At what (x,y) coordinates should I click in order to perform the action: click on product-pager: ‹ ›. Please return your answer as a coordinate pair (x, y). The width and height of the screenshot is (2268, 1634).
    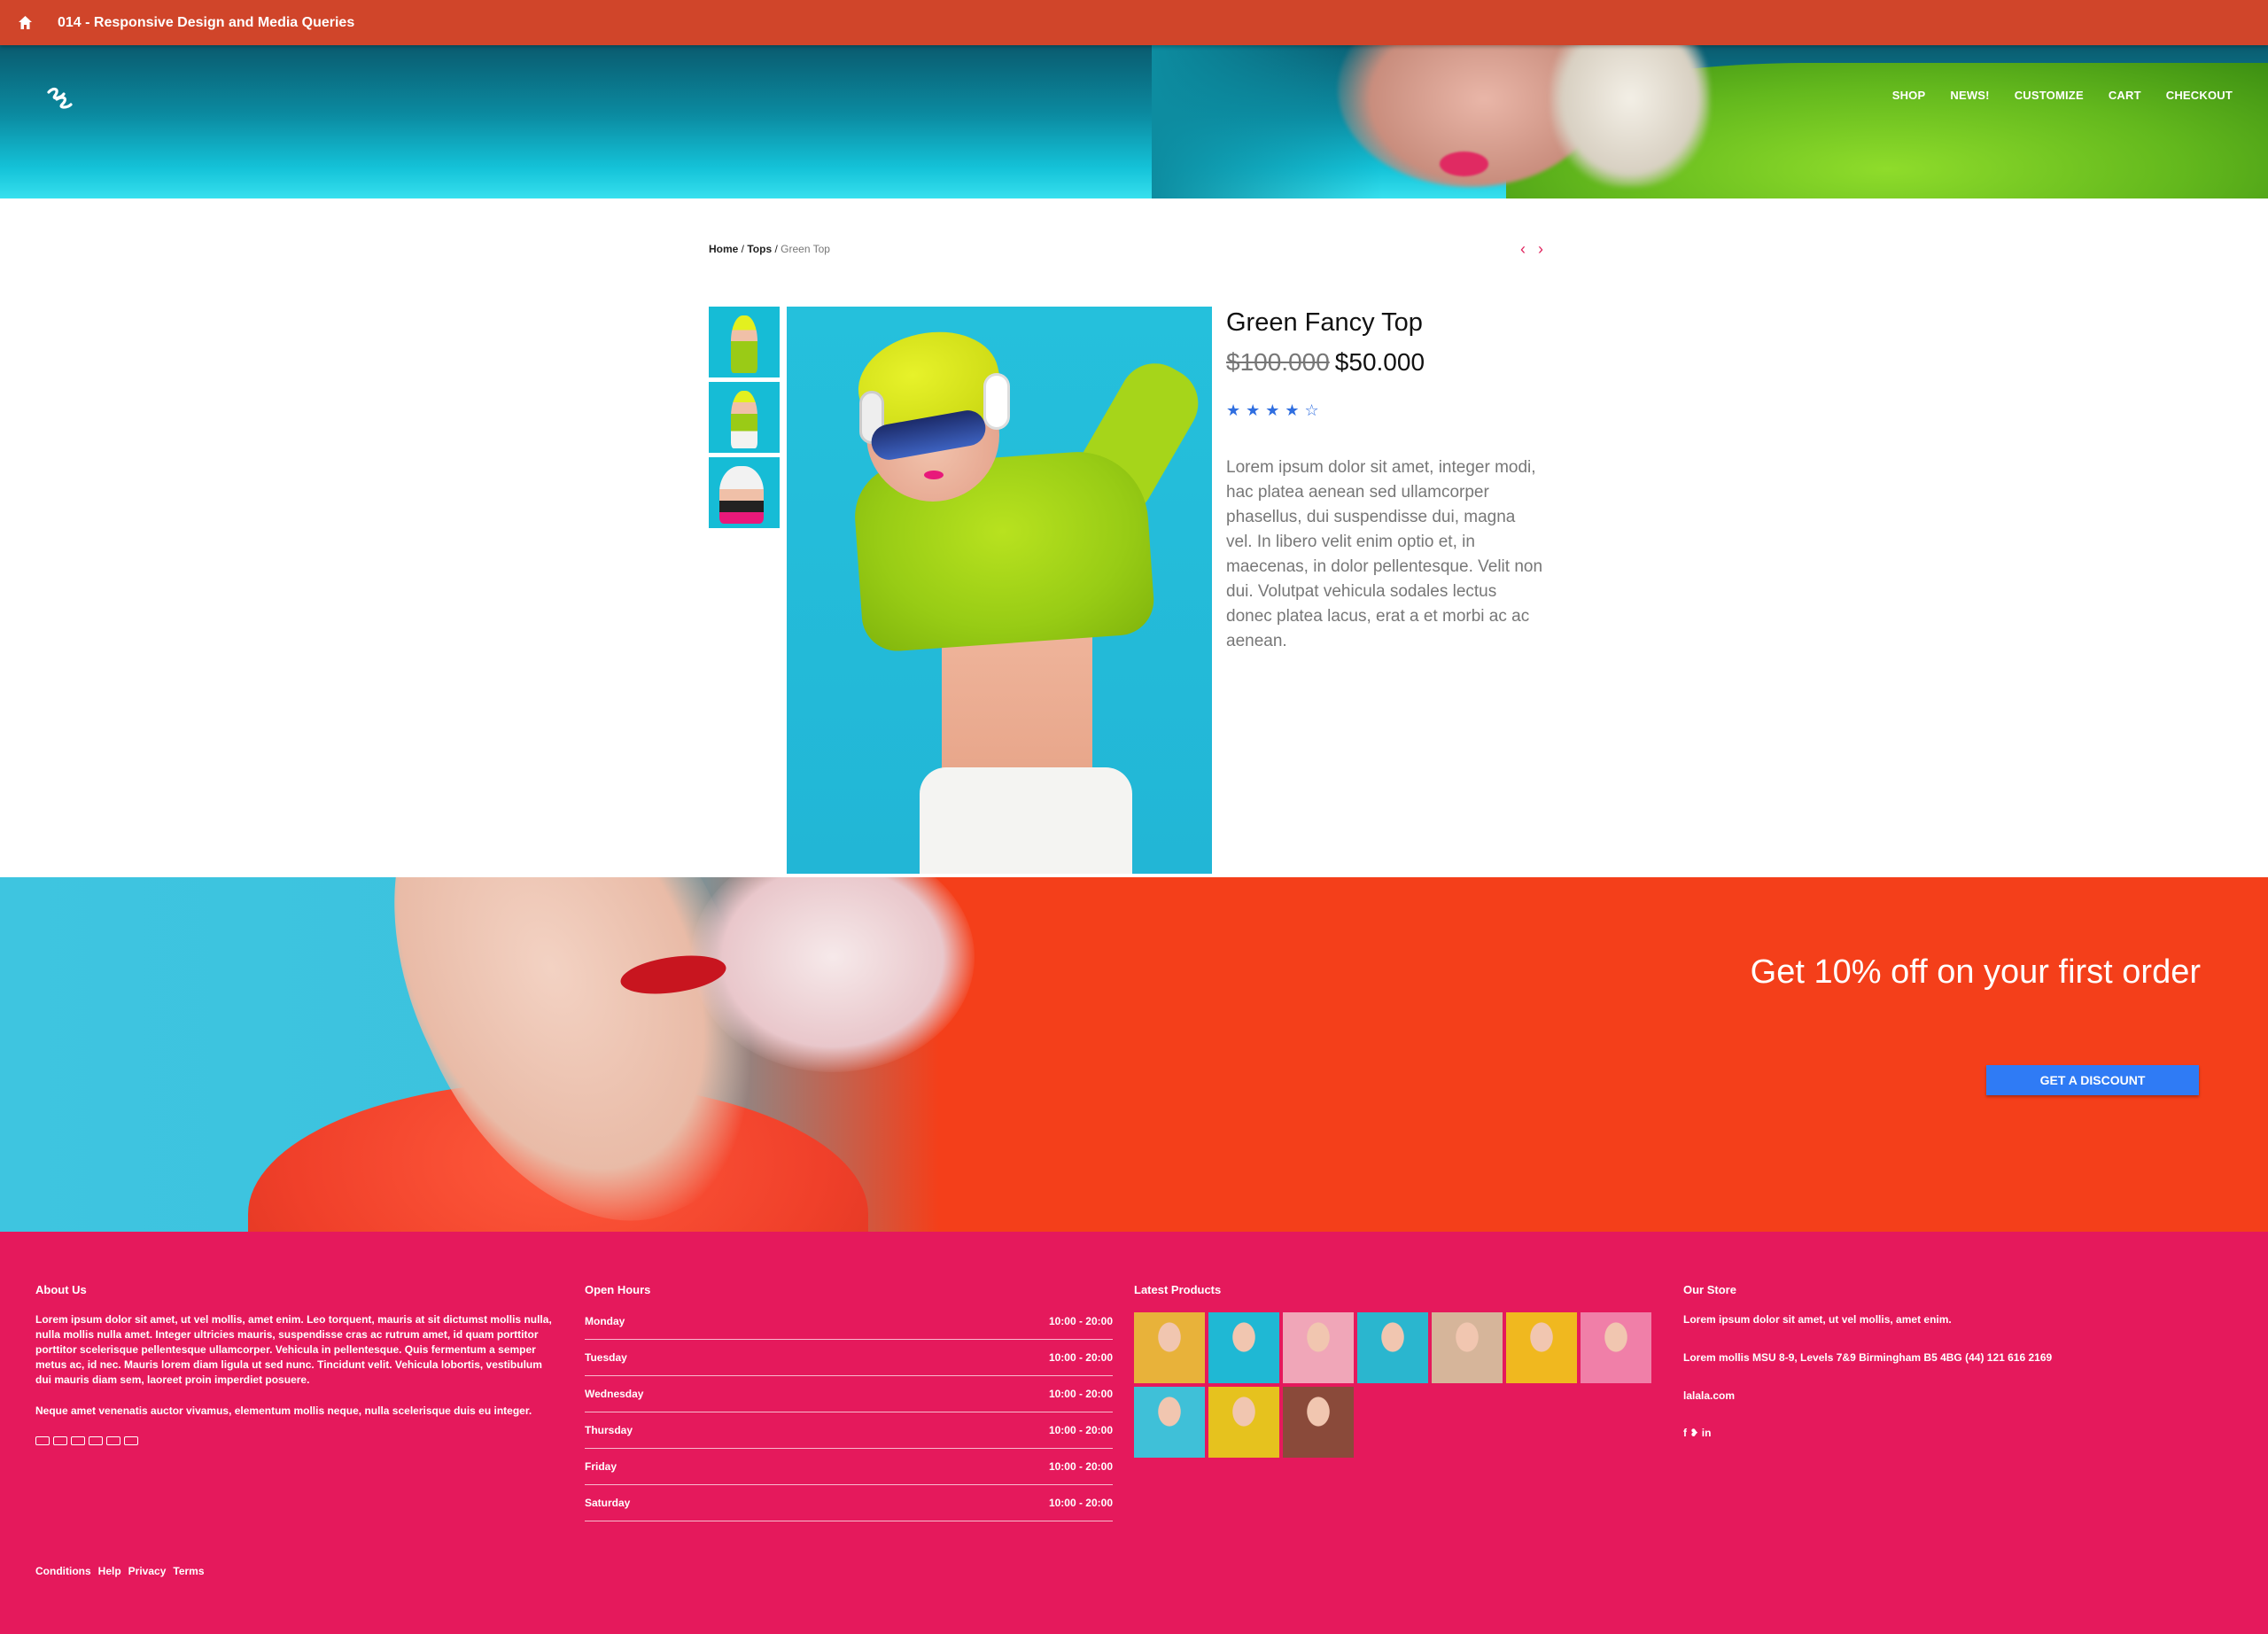
    Looking at the image, I should click on (1531, 249).